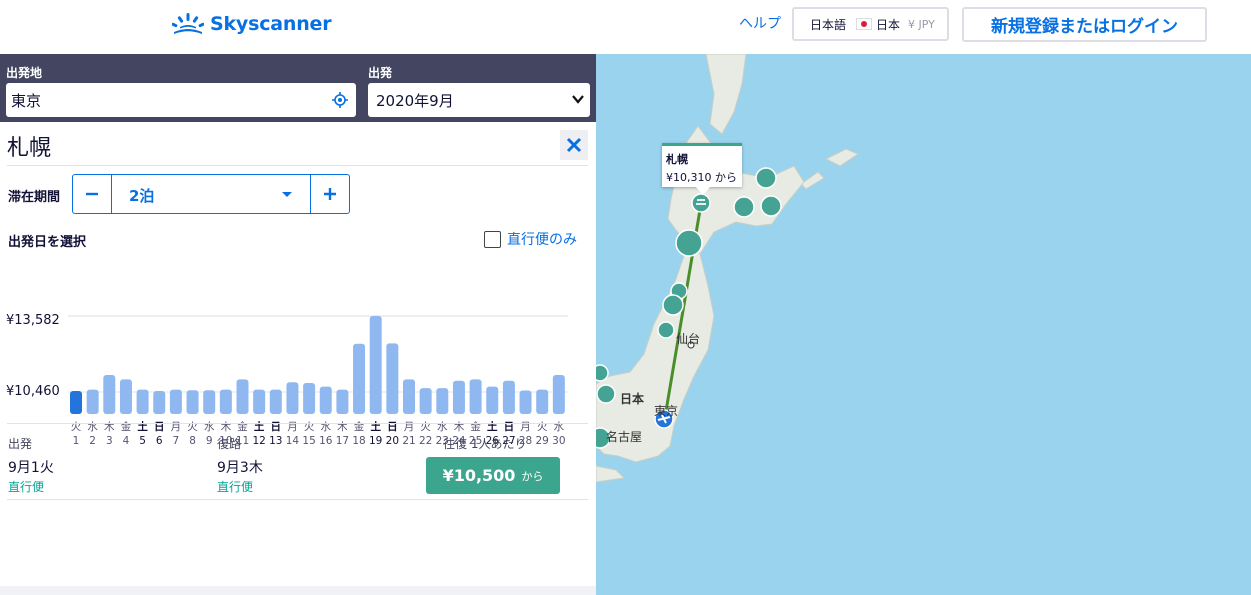  I want to click on map-label-japan: 日本, so click(632, 399).